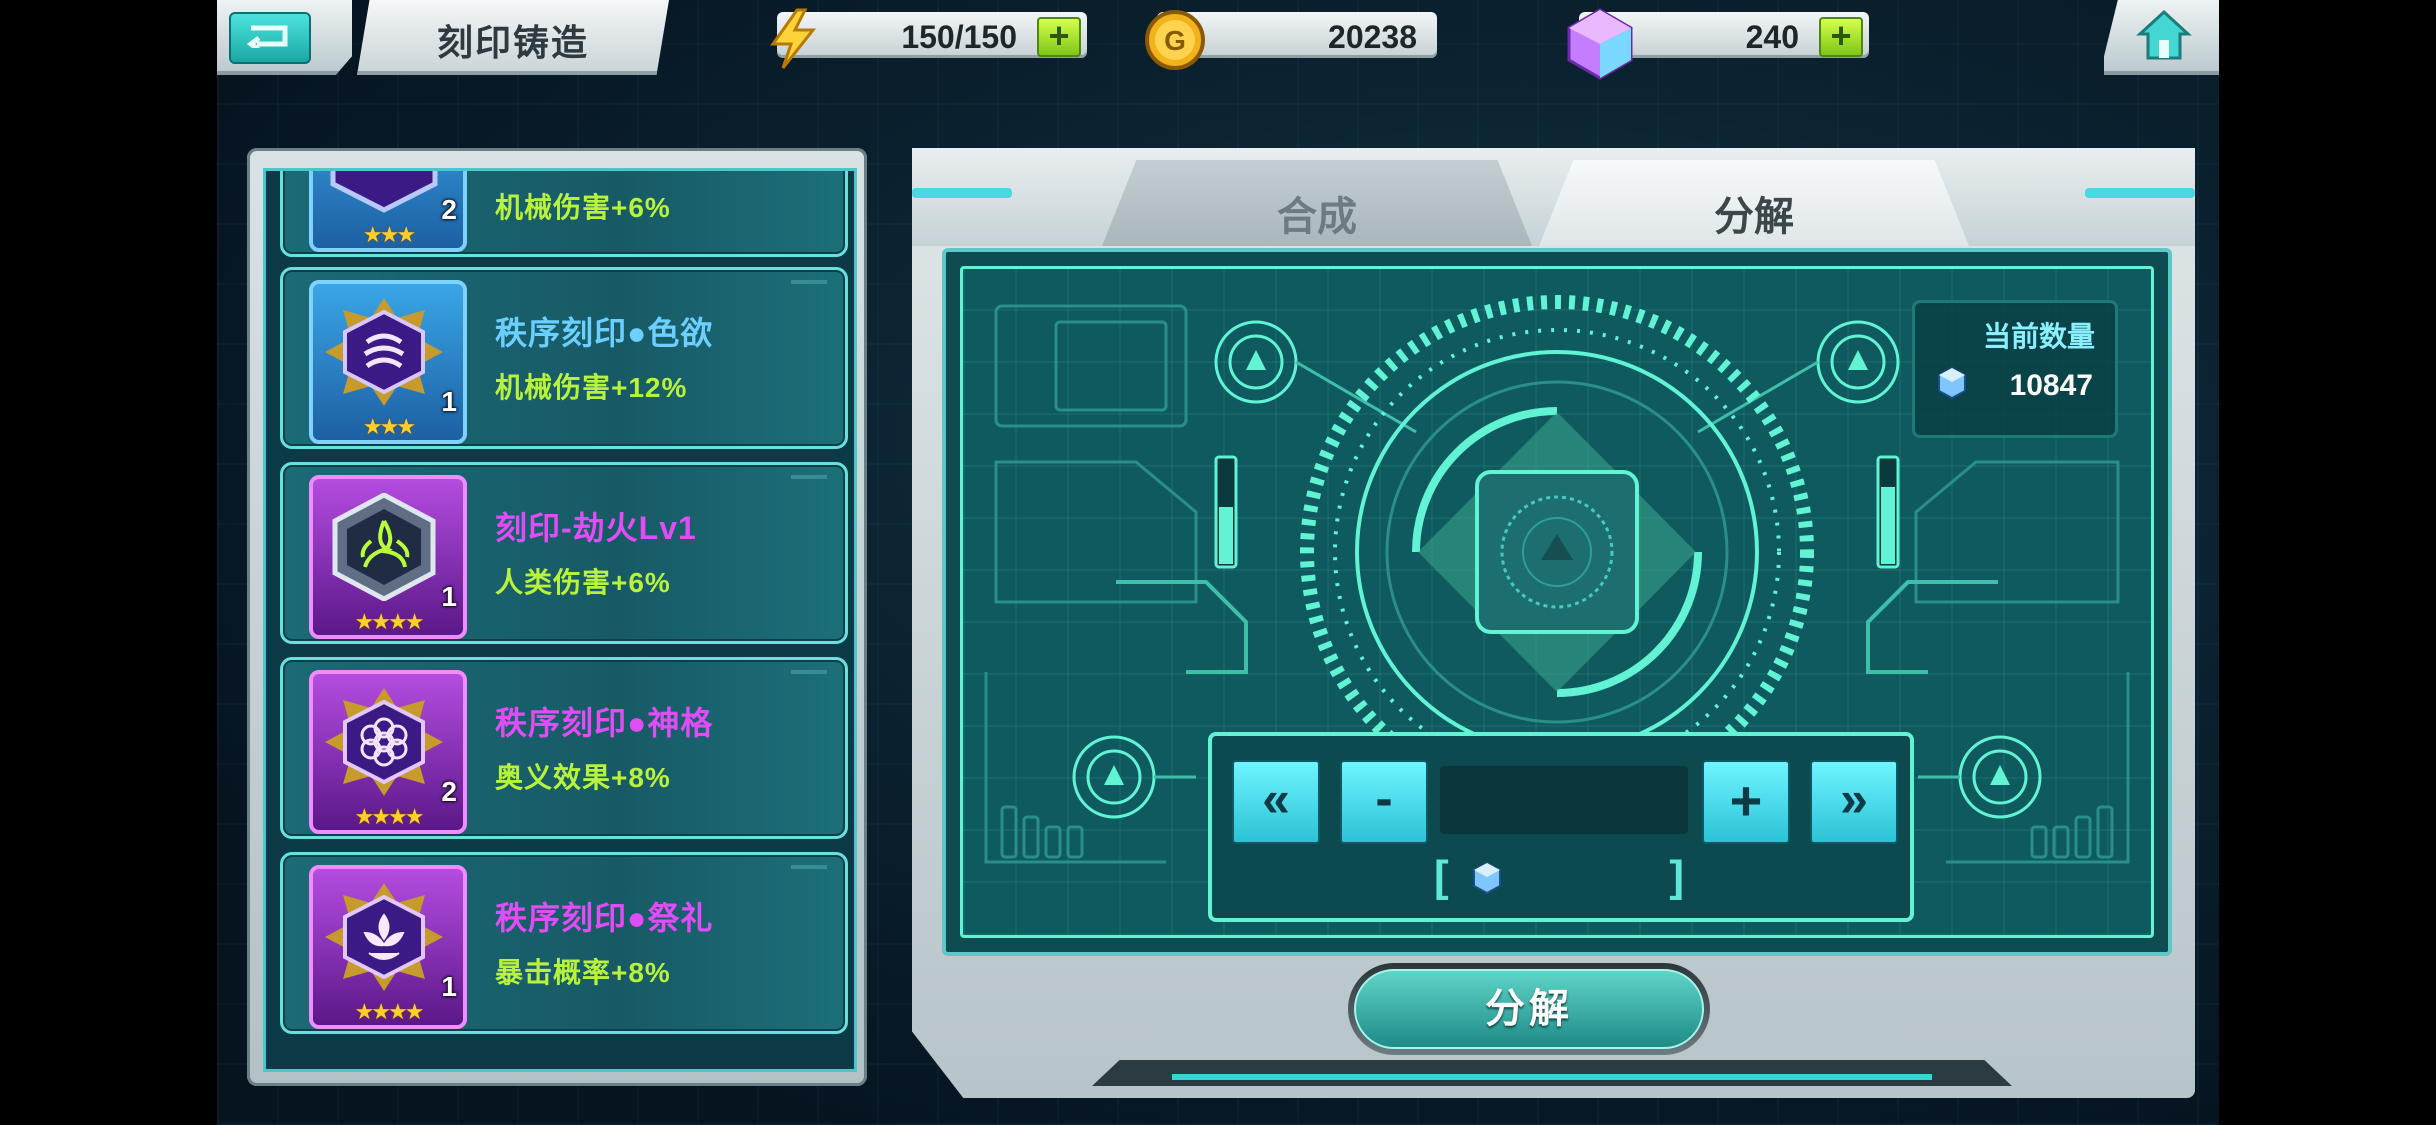  I want to click on gold-value: 20238, so click(1372, 37).